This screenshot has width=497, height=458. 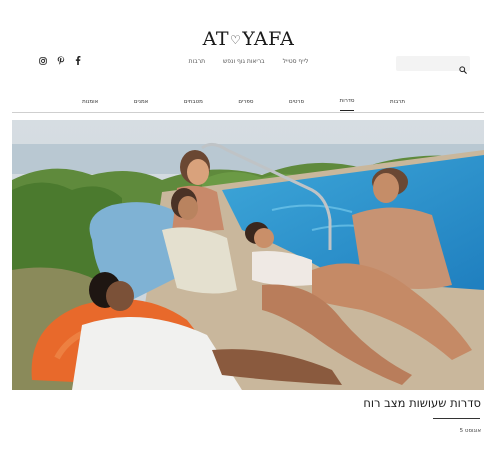 What do you see at coordinates (216, 39) in the screenshot?
I see `logo-text-at: AT` at bounding box center [216, 39].